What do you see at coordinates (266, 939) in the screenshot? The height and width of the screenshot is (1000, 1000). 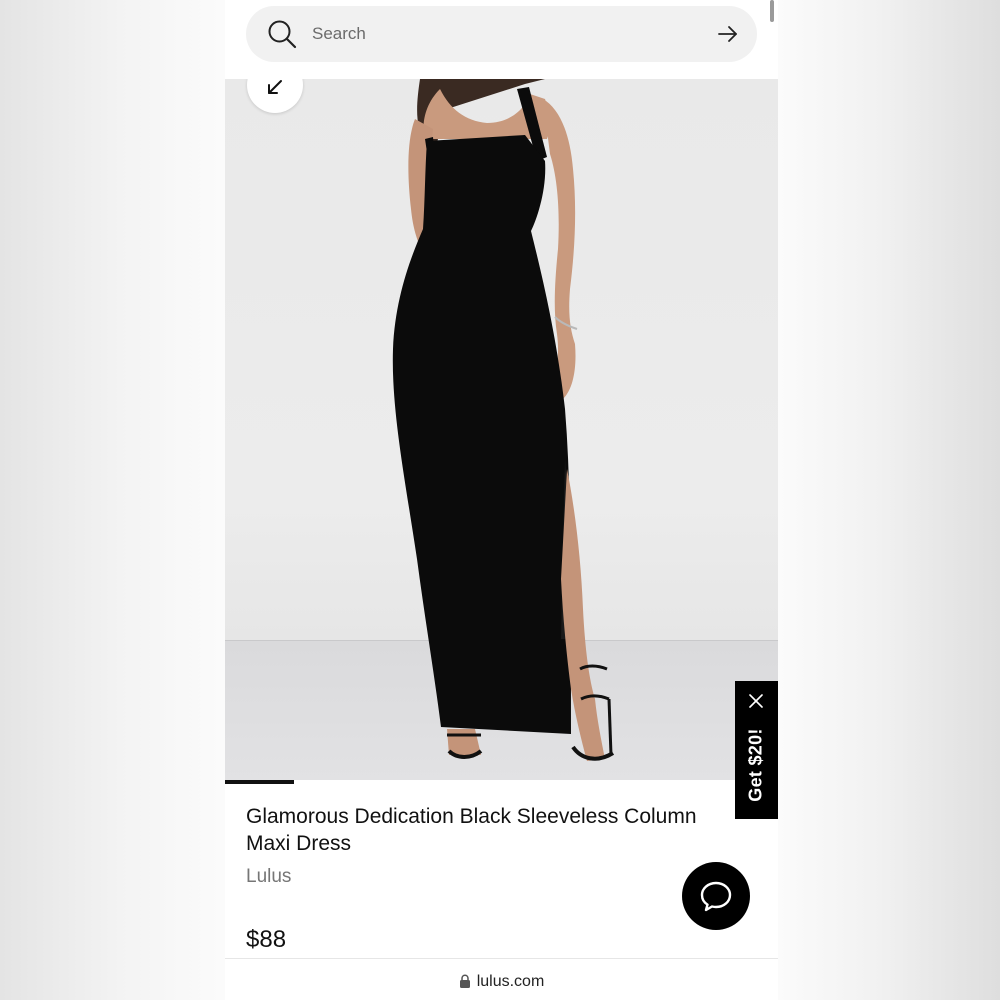 I see `product-price: $88` at bounding box center [266, 939].